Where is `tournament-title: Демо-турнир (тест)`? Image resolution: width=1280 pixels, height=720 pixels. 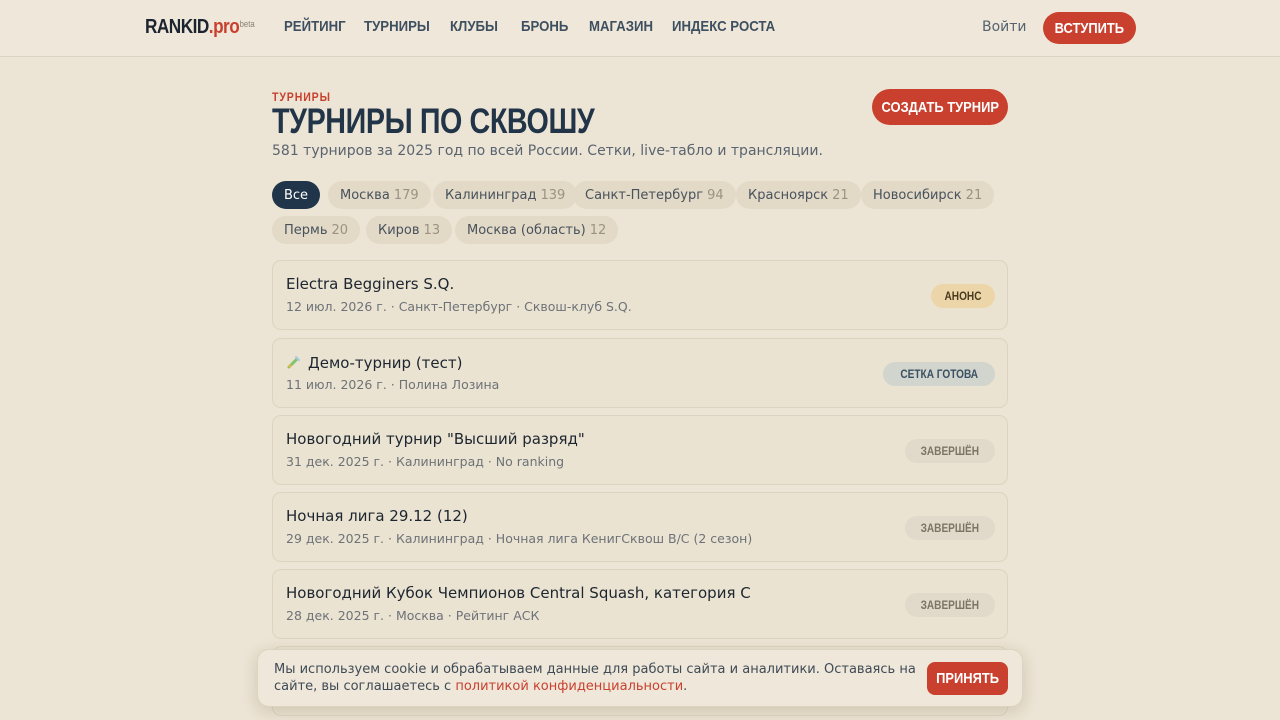
tournament-title: Демо-турнир (тест) is located at coordinates (385, 363).